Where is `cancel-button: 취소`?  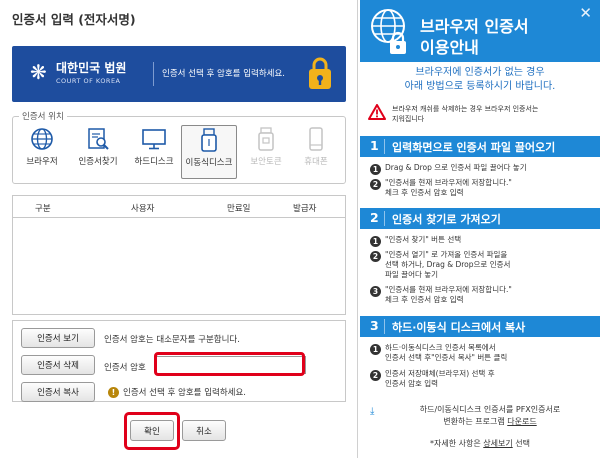 cancel-button: 취소 is located at coordinates (204, 430).